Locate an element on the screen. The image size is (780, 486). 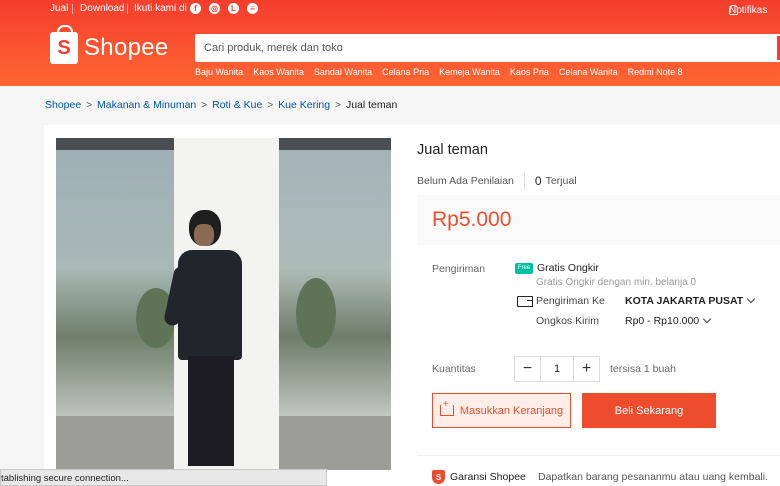
line-icon: L is located at coordinates (233, 8).